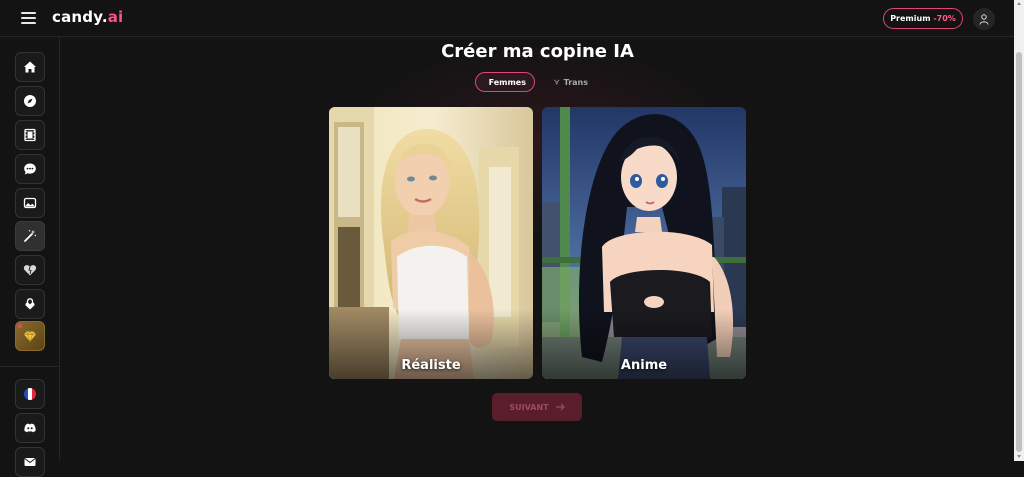  What do you see at coordinates (576, 82) in the screenshot?
I see `tab-label: Trans` at bounding box center [576, 82].